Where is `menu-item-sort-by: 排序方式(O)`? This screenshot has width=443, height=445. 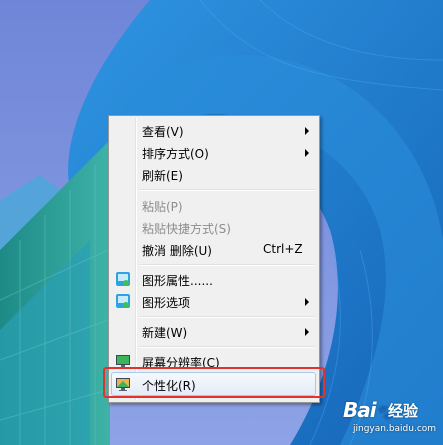
menu-item-sort-by: 排序方式(O) is located at coordinates (214, 152).